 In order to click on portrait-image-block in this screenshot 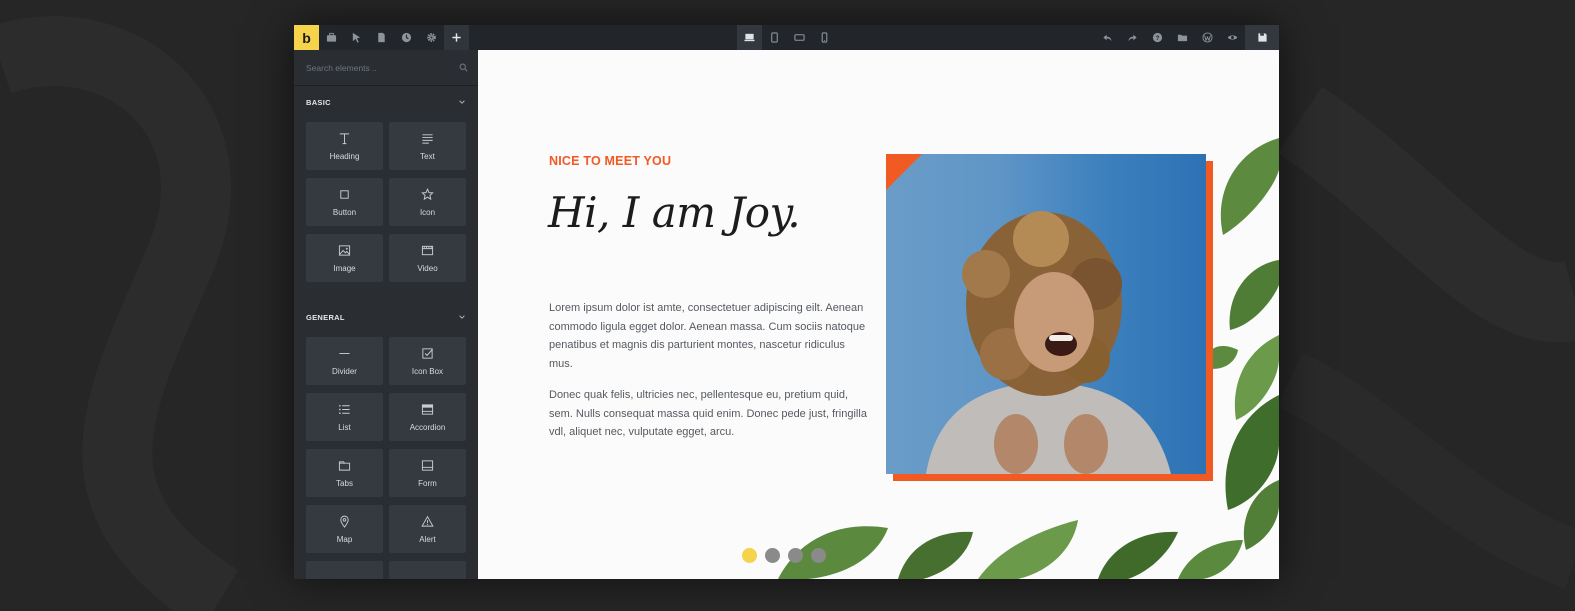, I will do `click(1050, 318)`.